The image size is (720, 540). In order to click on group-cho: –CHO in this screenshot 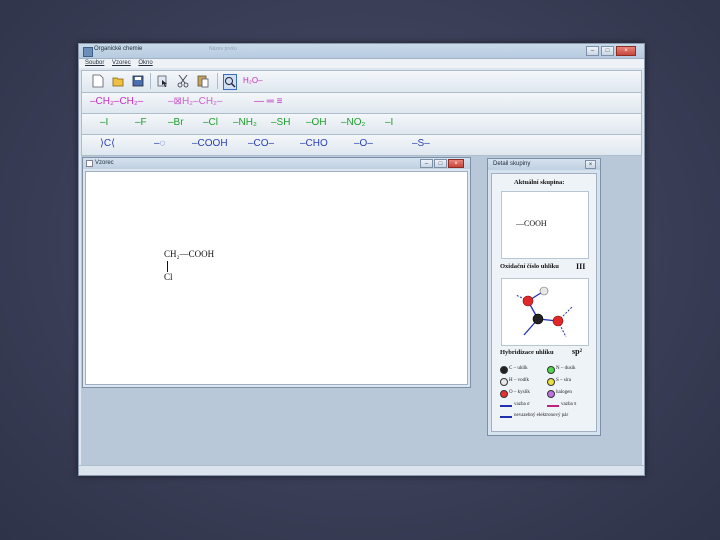, I will do `click(314, 143)`.